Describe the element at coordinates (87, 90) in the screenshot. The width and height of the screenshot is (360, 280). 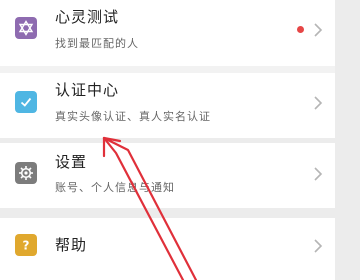
I see `menu-item-title: 认证中心` at that location.